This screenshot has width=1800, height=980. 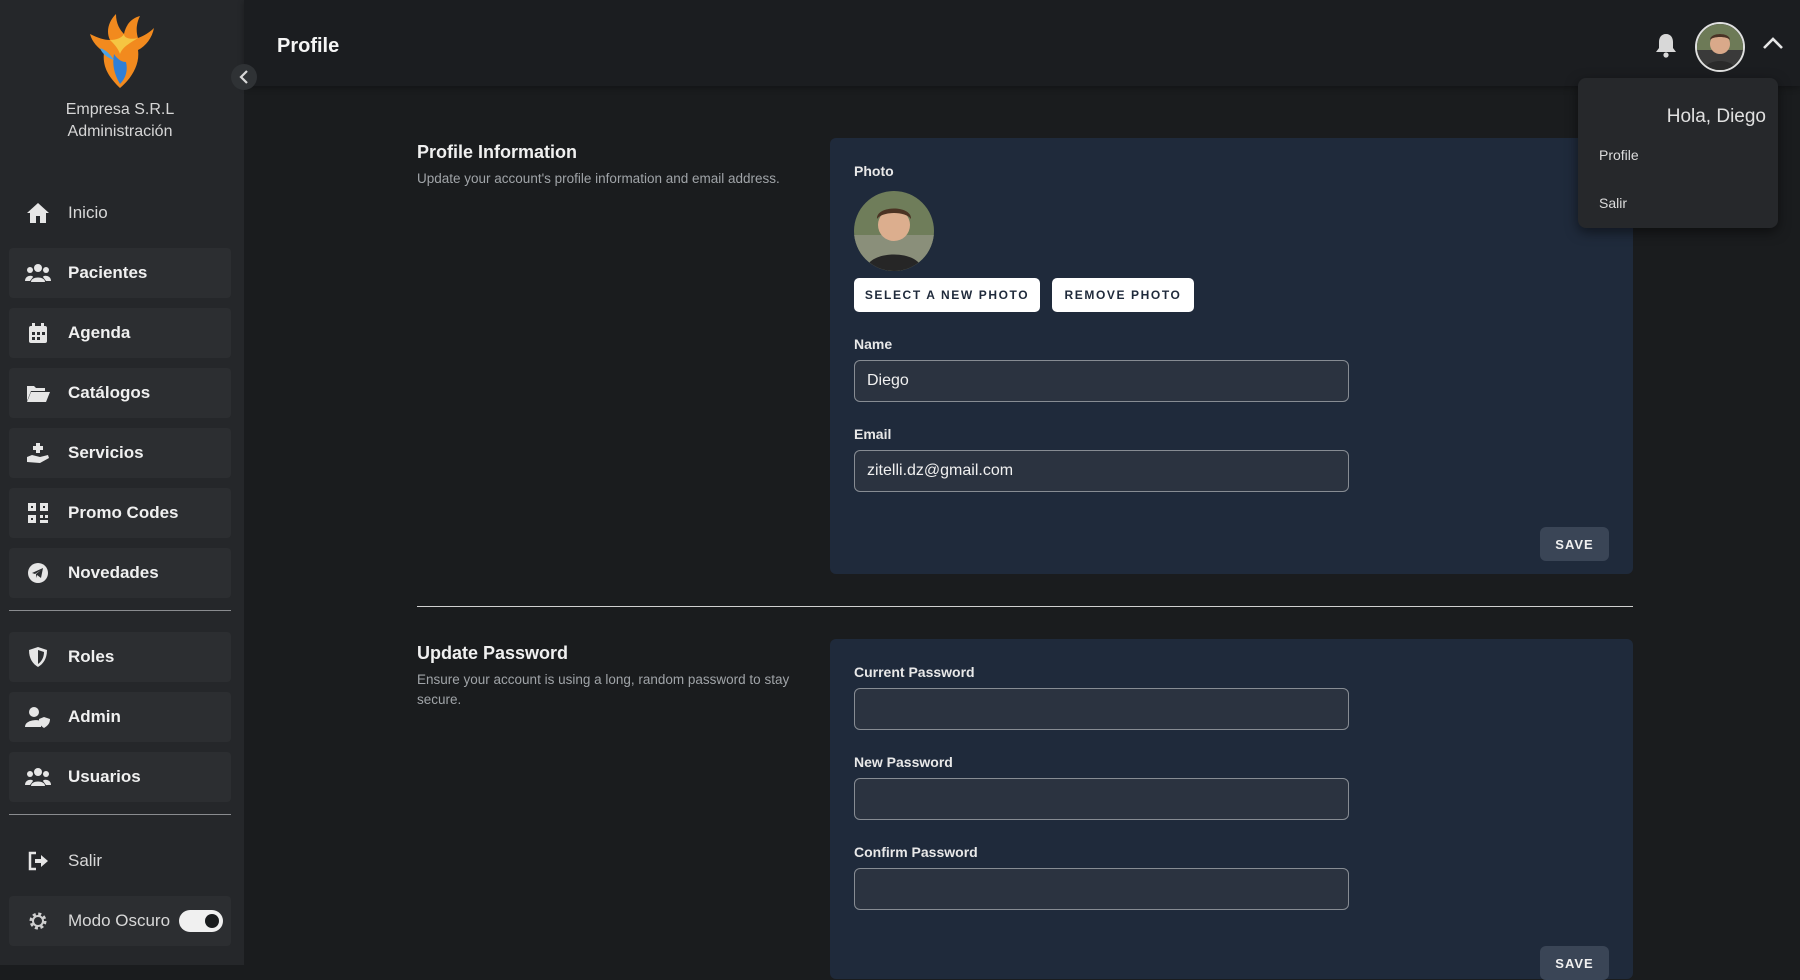 What do you see at coordinates (916, 852) in the screenshot?
I see `confirm-password-label: Confirm Password` at bounding box center [916, 852].